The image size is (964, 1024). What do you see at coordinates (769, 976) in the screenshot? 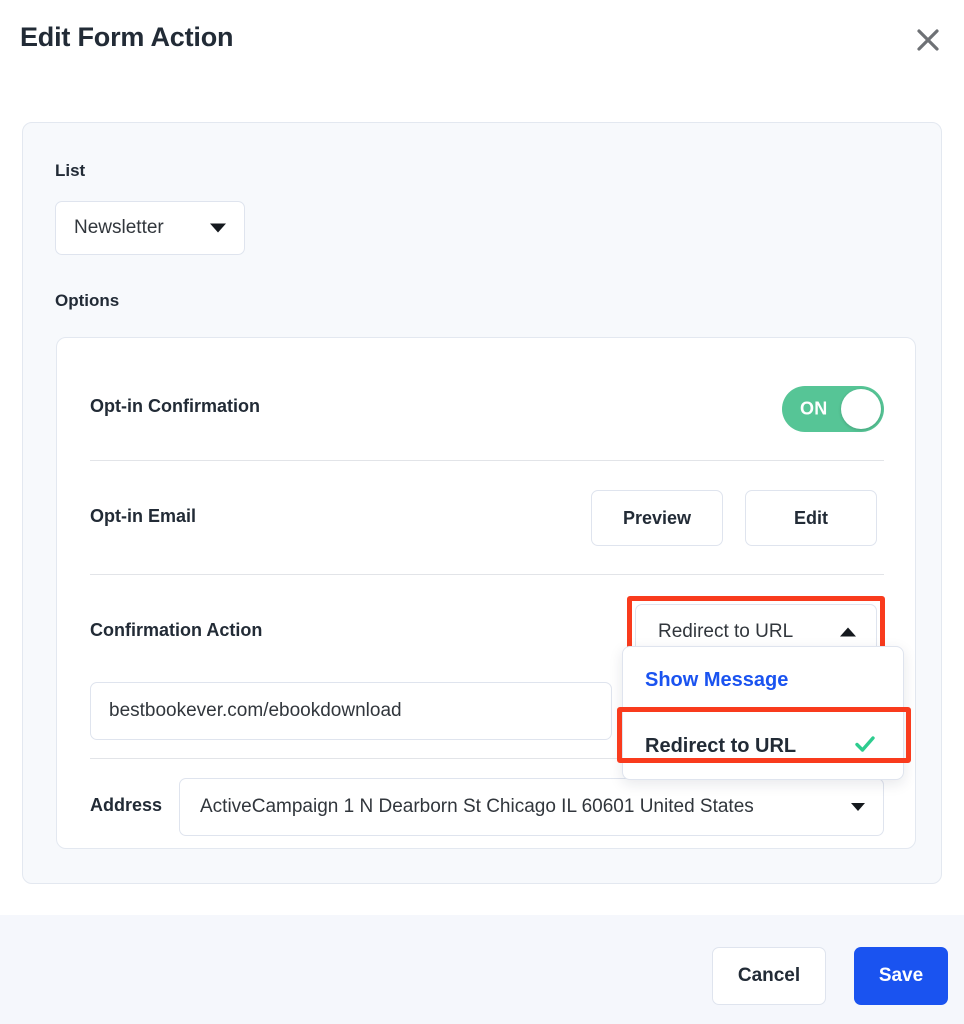
I see `cancel-button: Cancel` at bounding box center [769, 976].